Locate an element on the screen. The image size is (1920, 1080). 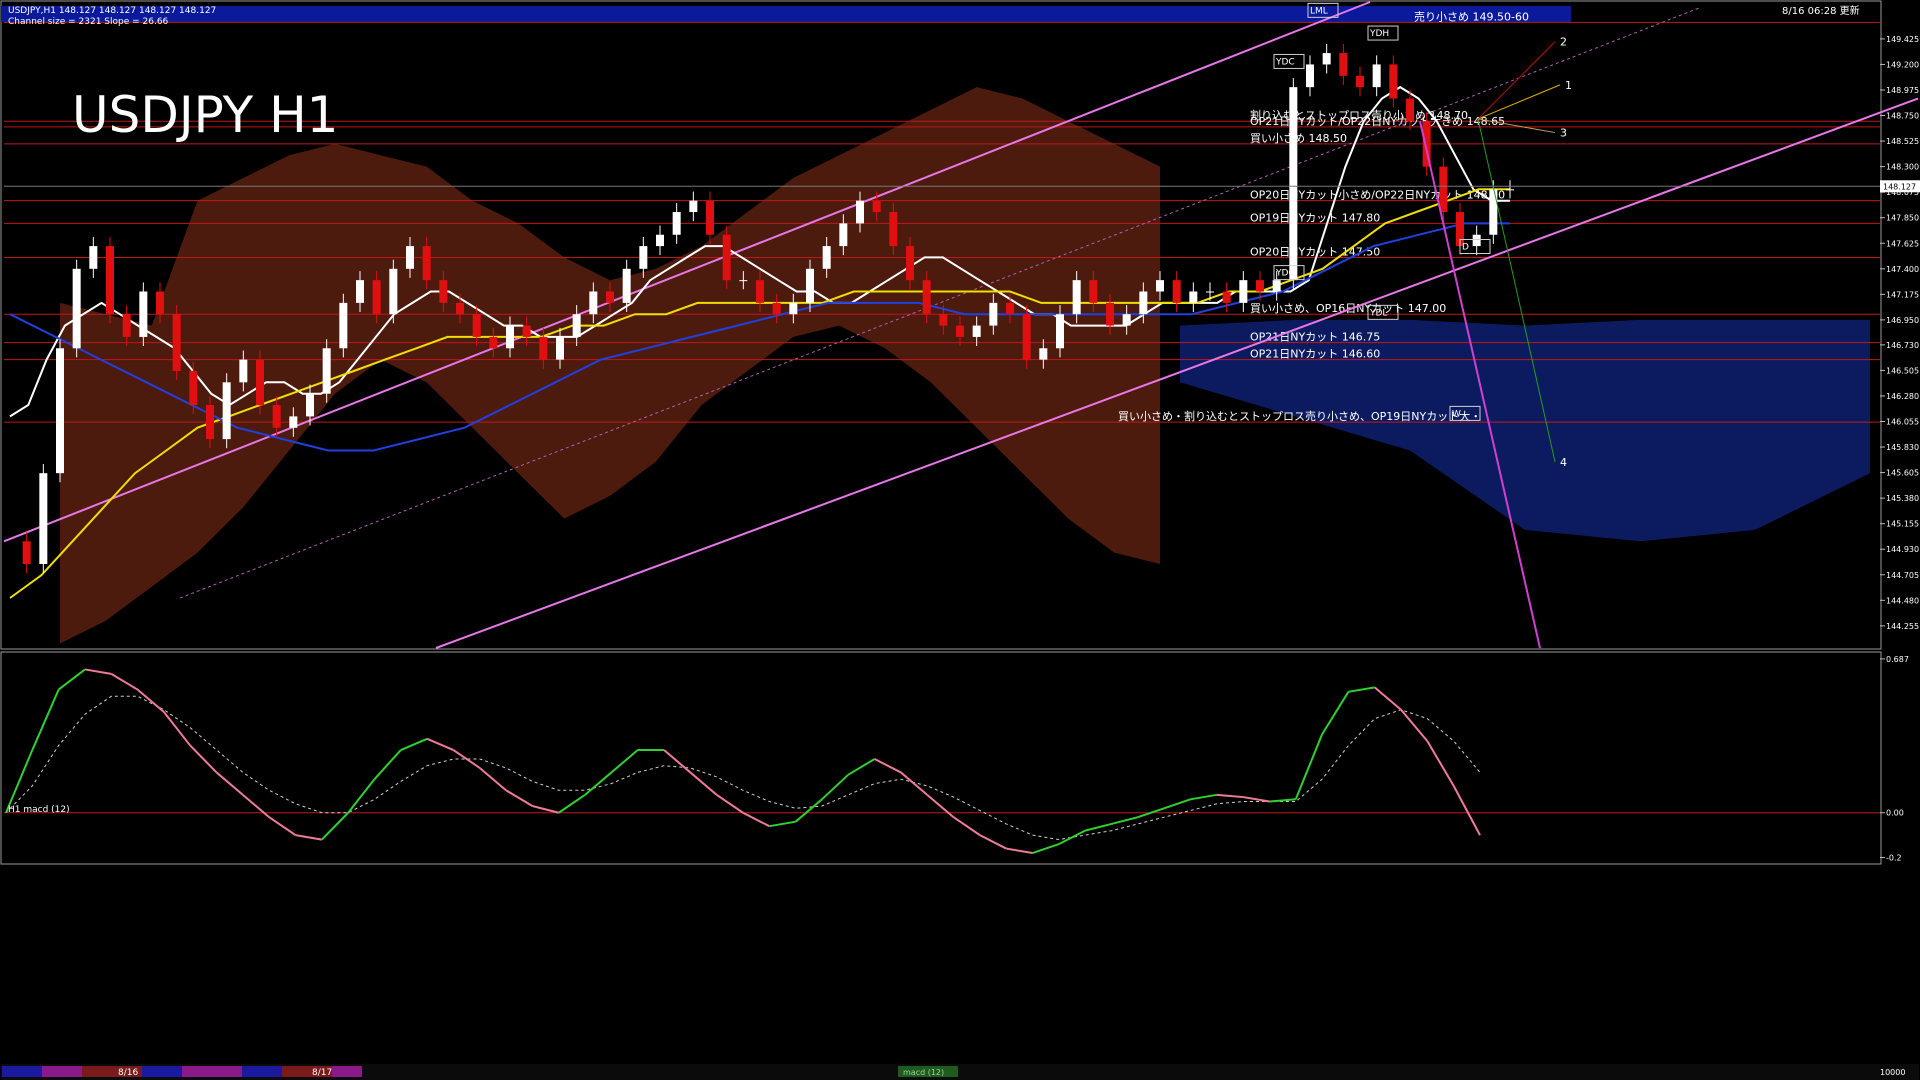
macd-axis-tick-label: -0.2 is located at coordinates (1894, 858).